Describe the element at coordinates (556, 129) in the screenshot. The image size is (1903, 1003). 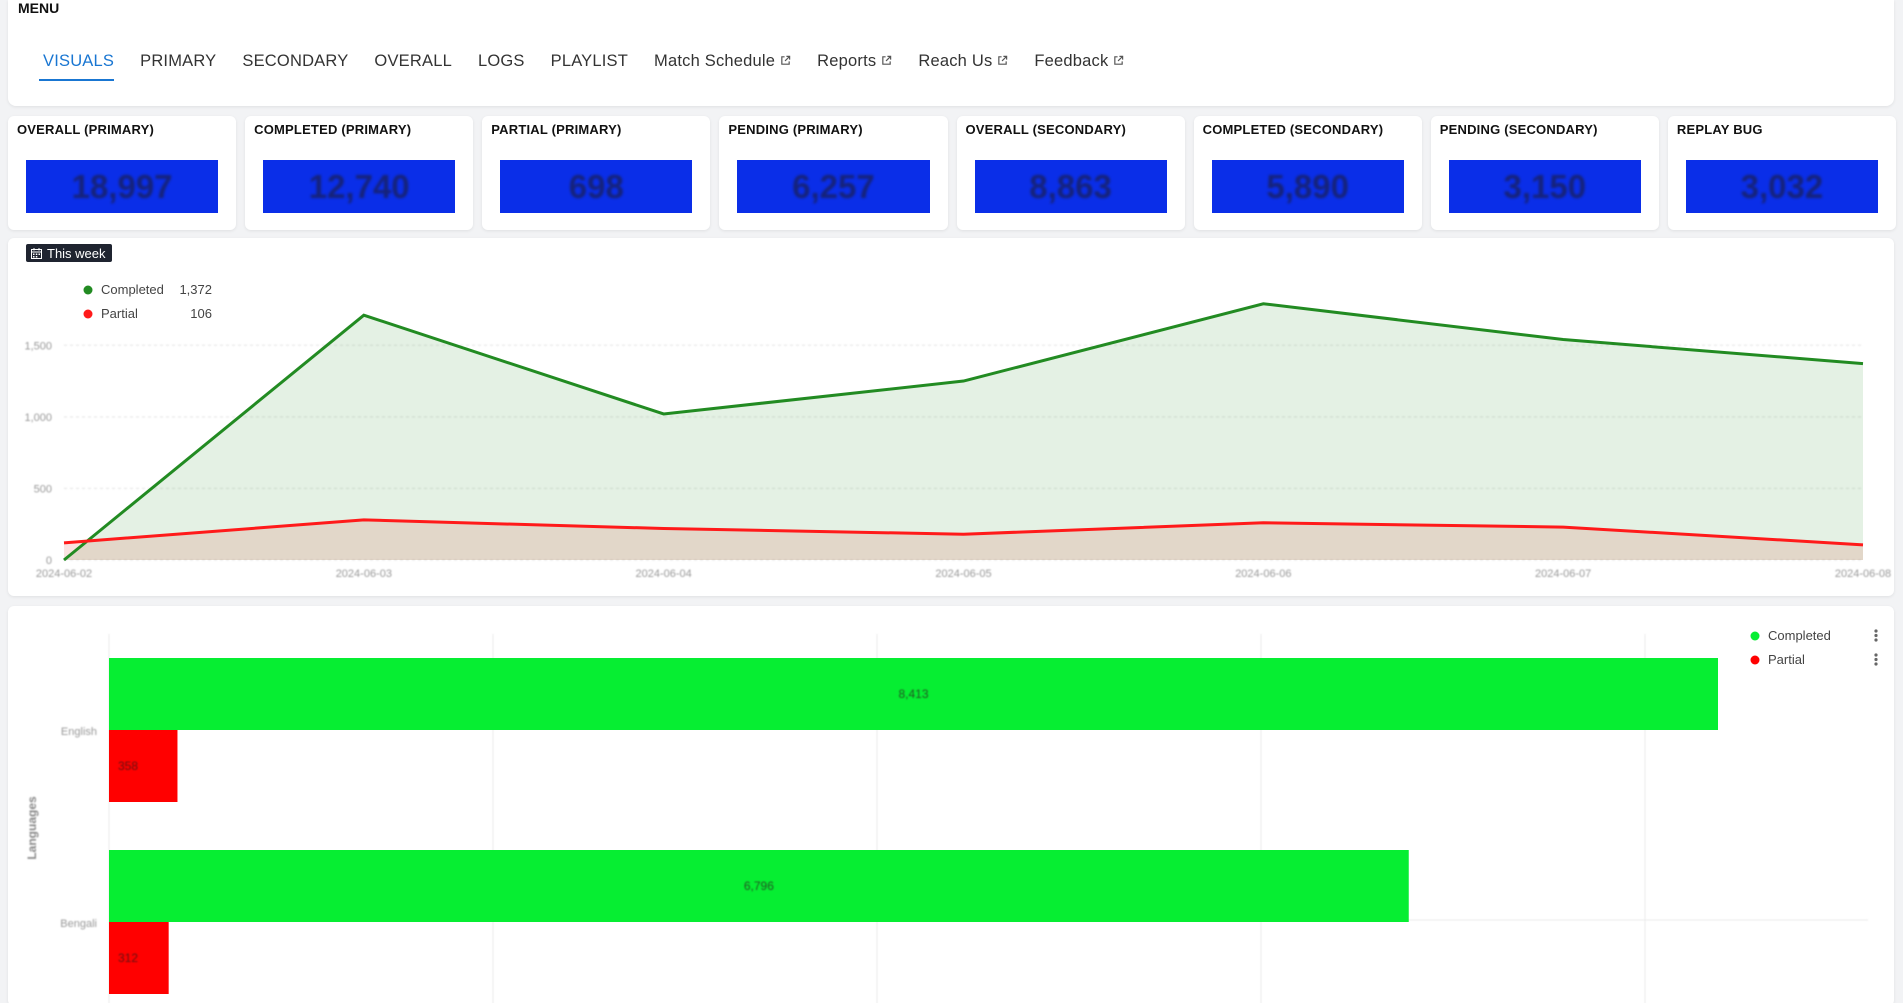
I see `stat-label: PARTIAL (PRIMARY)` at that location.